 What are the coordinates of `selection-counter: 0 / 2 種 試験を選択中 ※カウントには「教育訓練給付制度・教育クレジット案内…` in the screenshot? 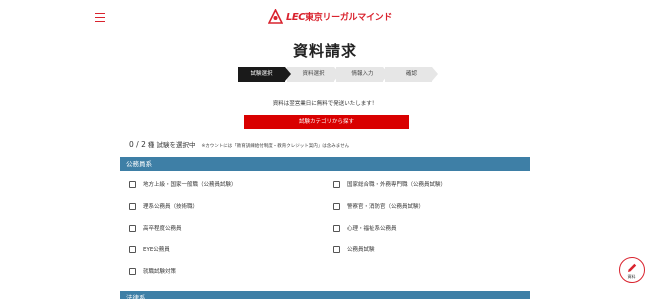 It's located at (239, 144).